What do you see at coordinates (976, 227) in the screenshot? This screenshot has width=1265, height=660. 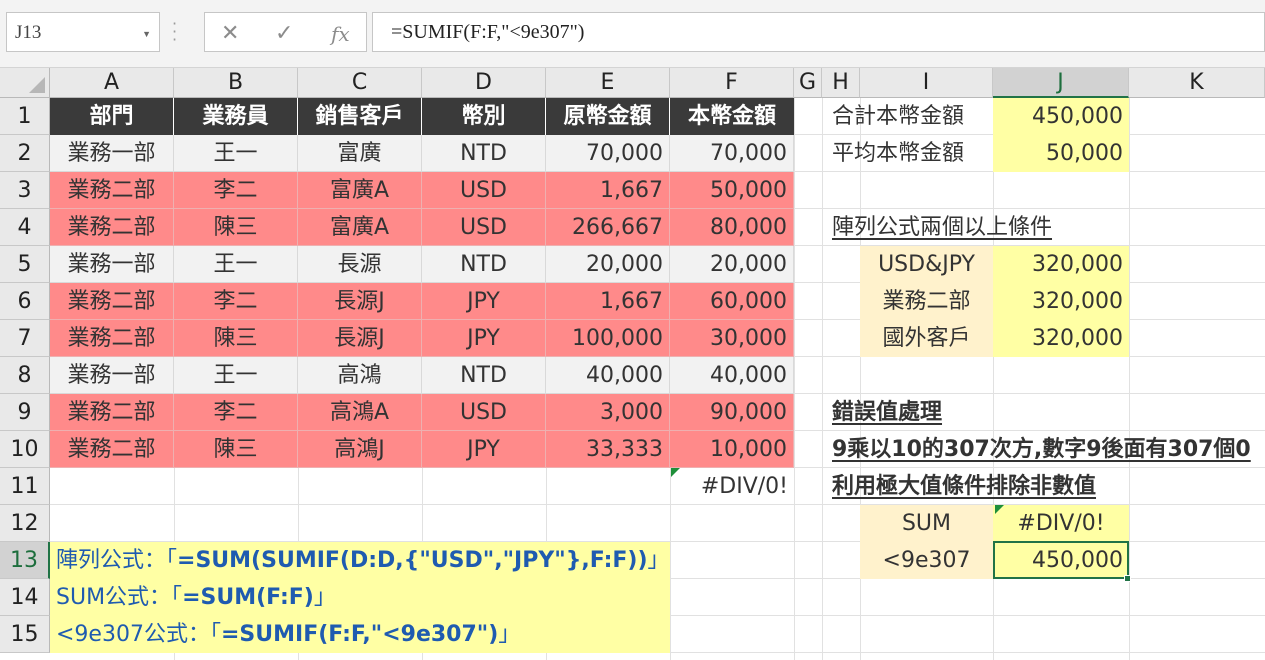 I see `array-section-title: 陣列公式兩個以上條件` at bounding box center [976, 227].